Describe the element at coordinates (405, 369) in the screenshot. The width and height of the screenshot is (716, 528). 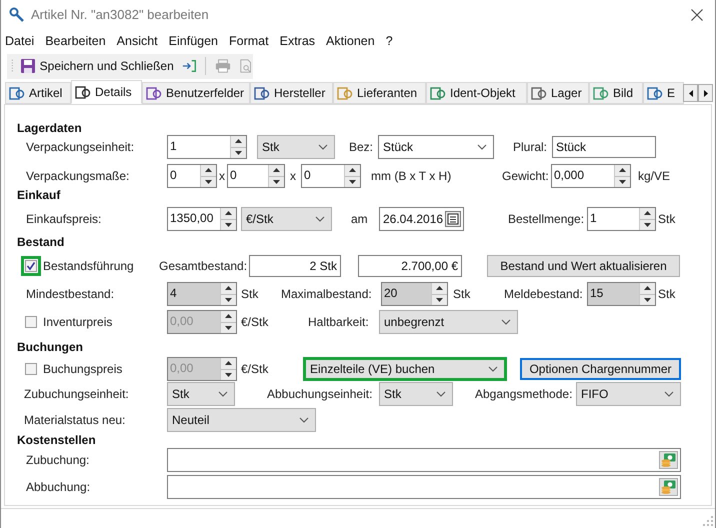
I see `dropdown: Einzelteile (VE) buchen` at that location.